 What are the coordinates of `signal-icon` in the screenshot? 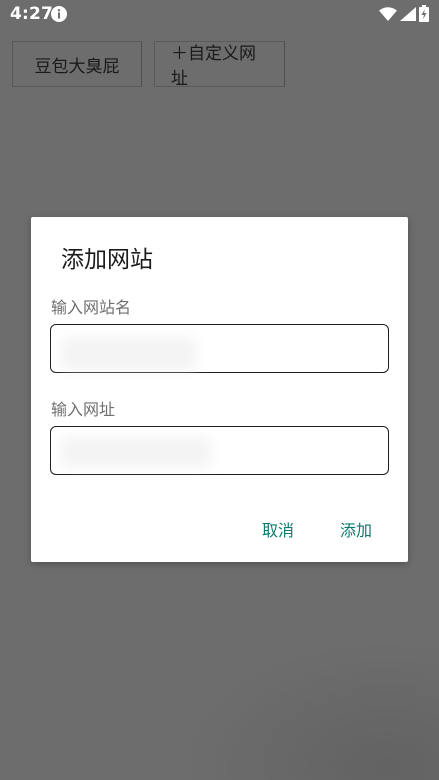 It's located at (408, 15).